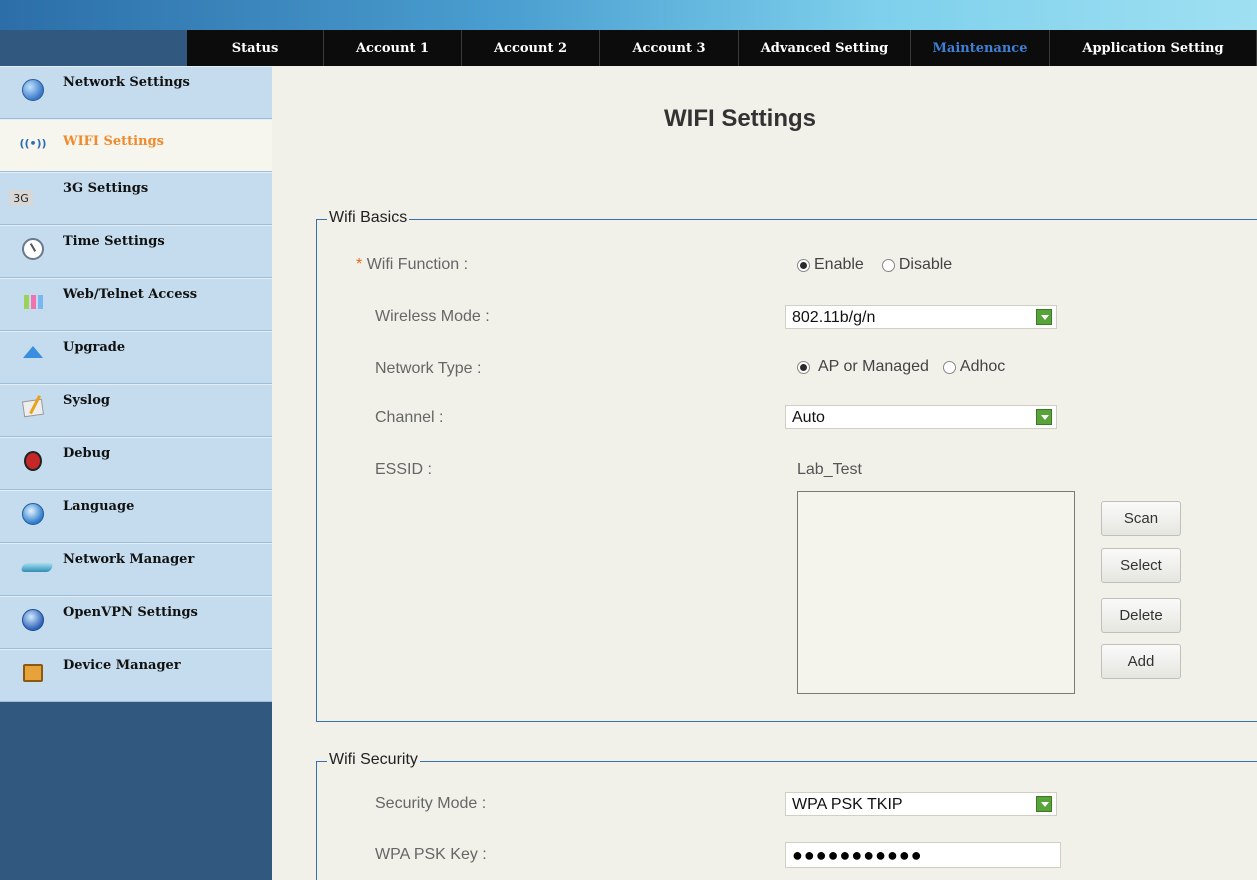 This screenshot has height=880, width=1257. I want to click on sidebar-item-network-manager: Network Manager, so click(136, 569).